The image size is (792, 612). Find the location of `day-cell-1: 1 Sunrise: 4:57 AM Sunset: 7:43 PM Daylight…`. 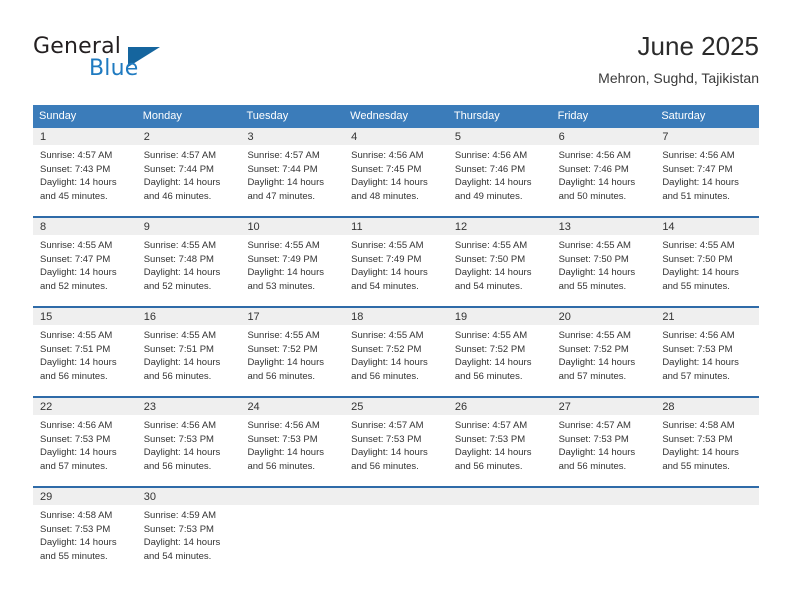

day-cell-1: 1 Sunrise: 4:57 AM Sunset: 7:43 PM Daylight… is located at coordinates (85, 172).